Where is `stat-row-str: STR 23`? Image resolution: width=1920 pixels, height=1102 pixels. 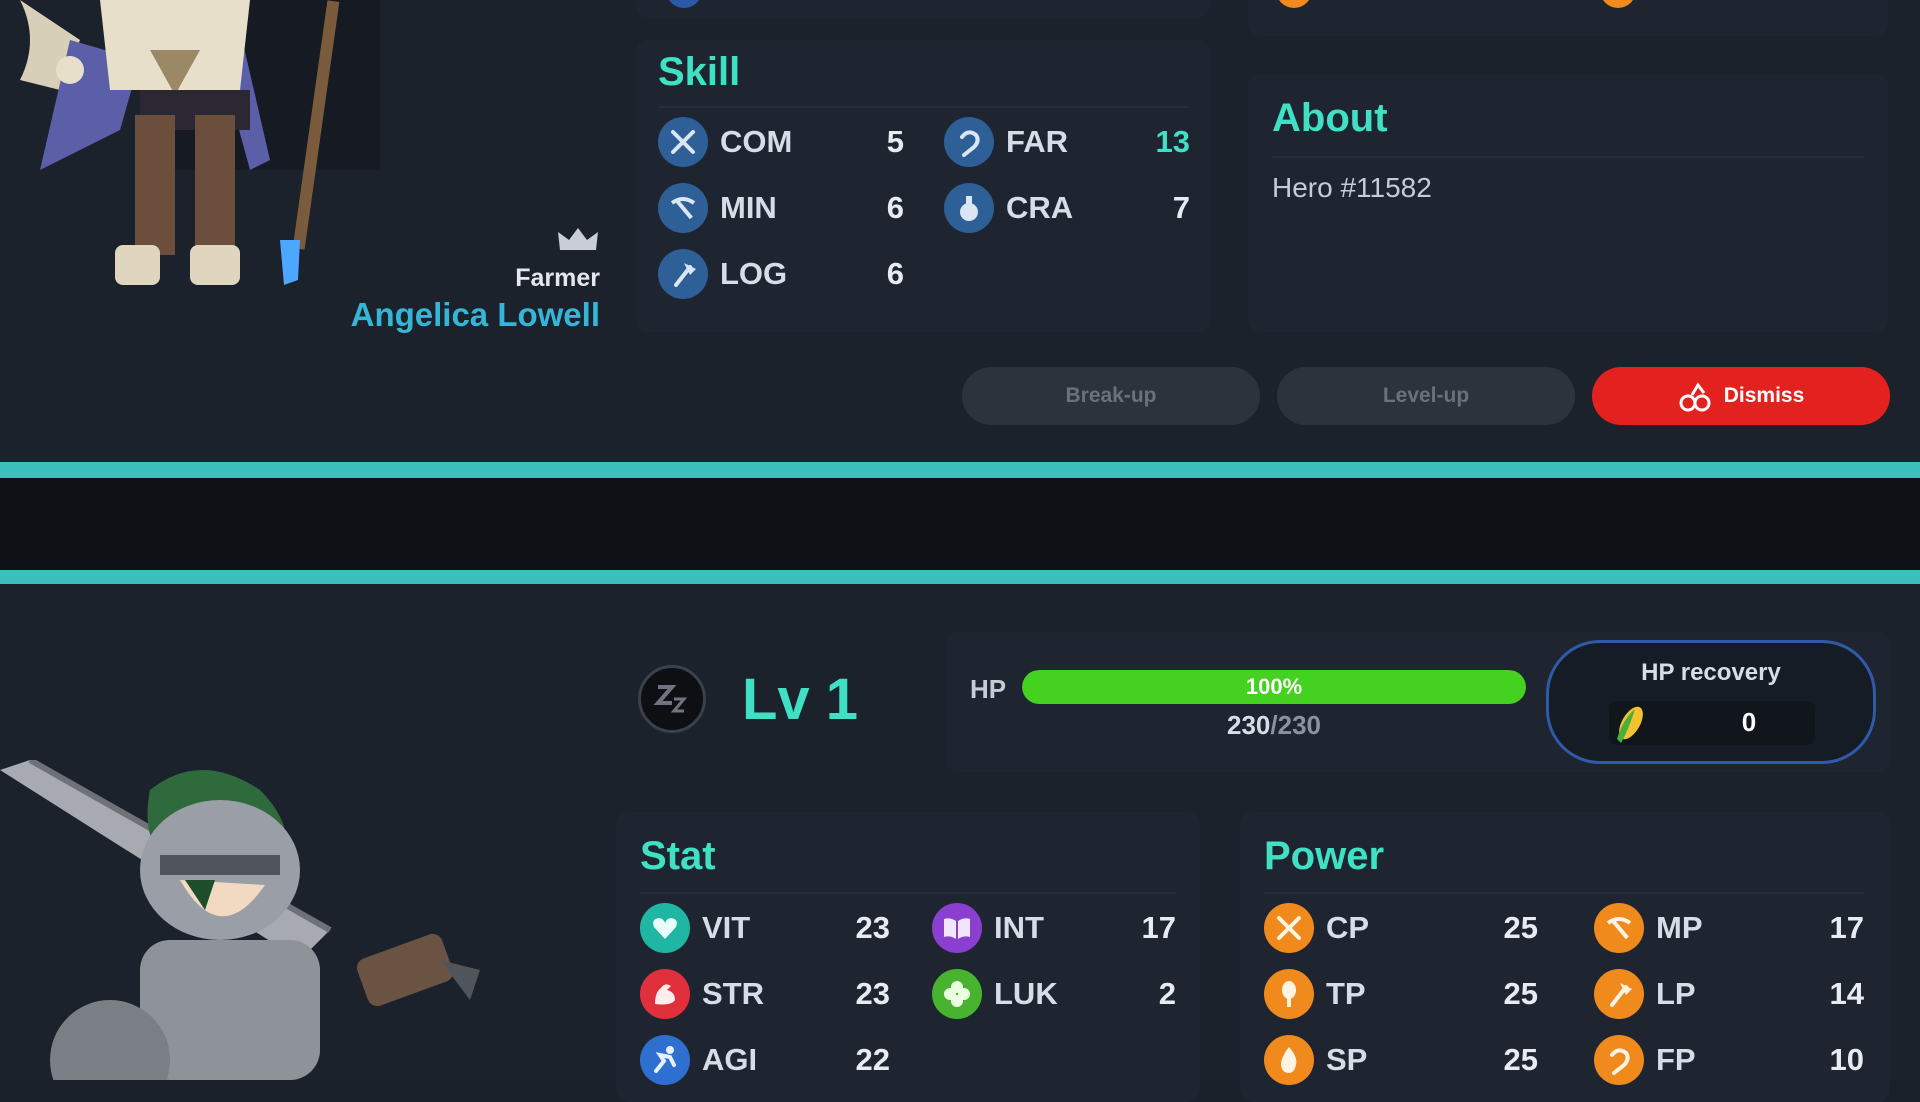 stat-row-str: STR 23 is located at coordinates (765, 994).